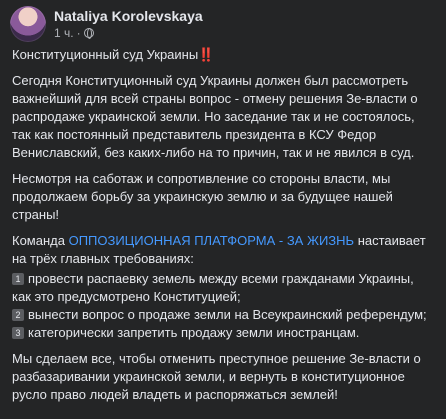 The height and width of the screenshot is (419, 446). I want to click on avatar, so click(28, 24).